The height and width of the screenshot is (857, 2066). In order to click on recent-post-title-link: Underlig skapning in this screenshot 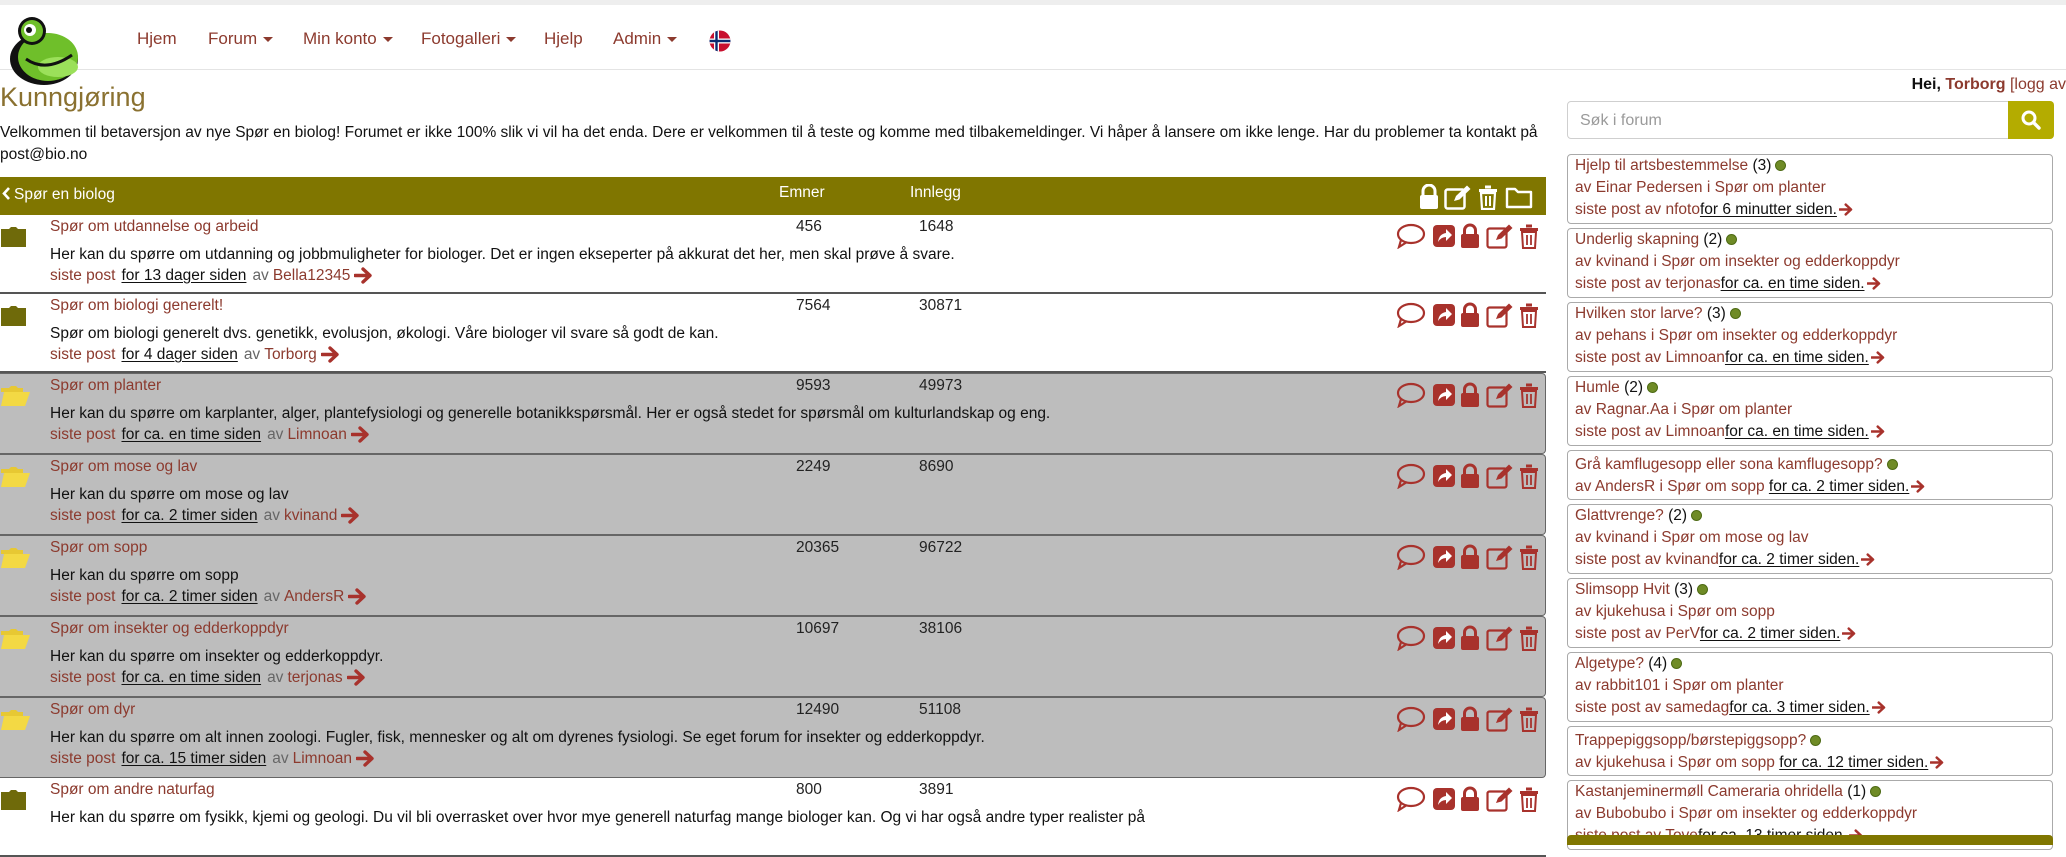, I will do `click(1637, 239)`.